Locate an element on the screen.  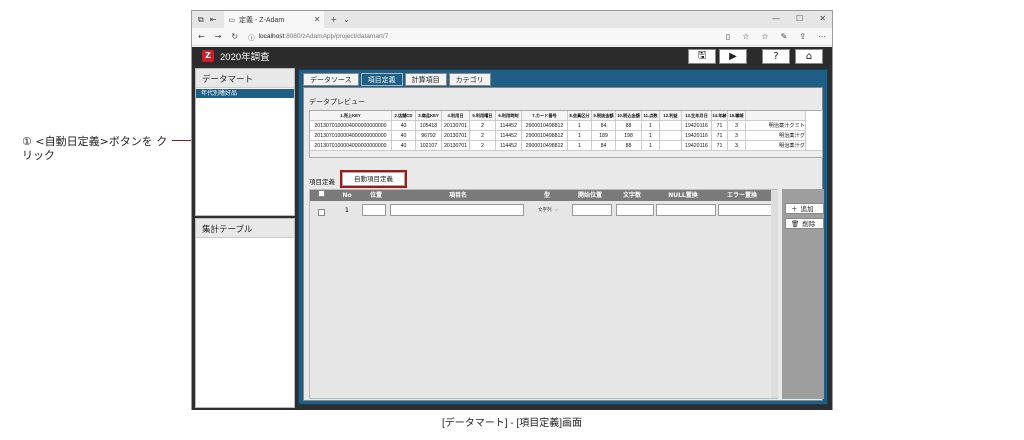
preview-header-cell: 3.商品KEY is located at coordinates (429, 116).